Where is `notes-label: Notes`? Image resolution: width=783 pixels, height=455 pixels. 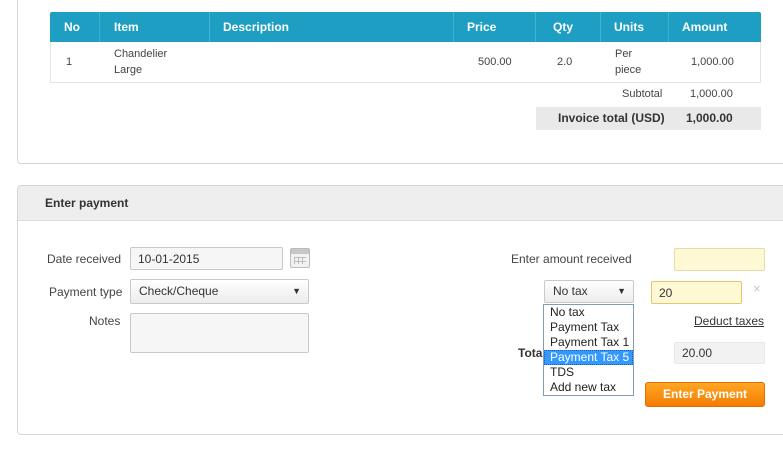
notes-label: Notes is located at coordinates (105, 321).